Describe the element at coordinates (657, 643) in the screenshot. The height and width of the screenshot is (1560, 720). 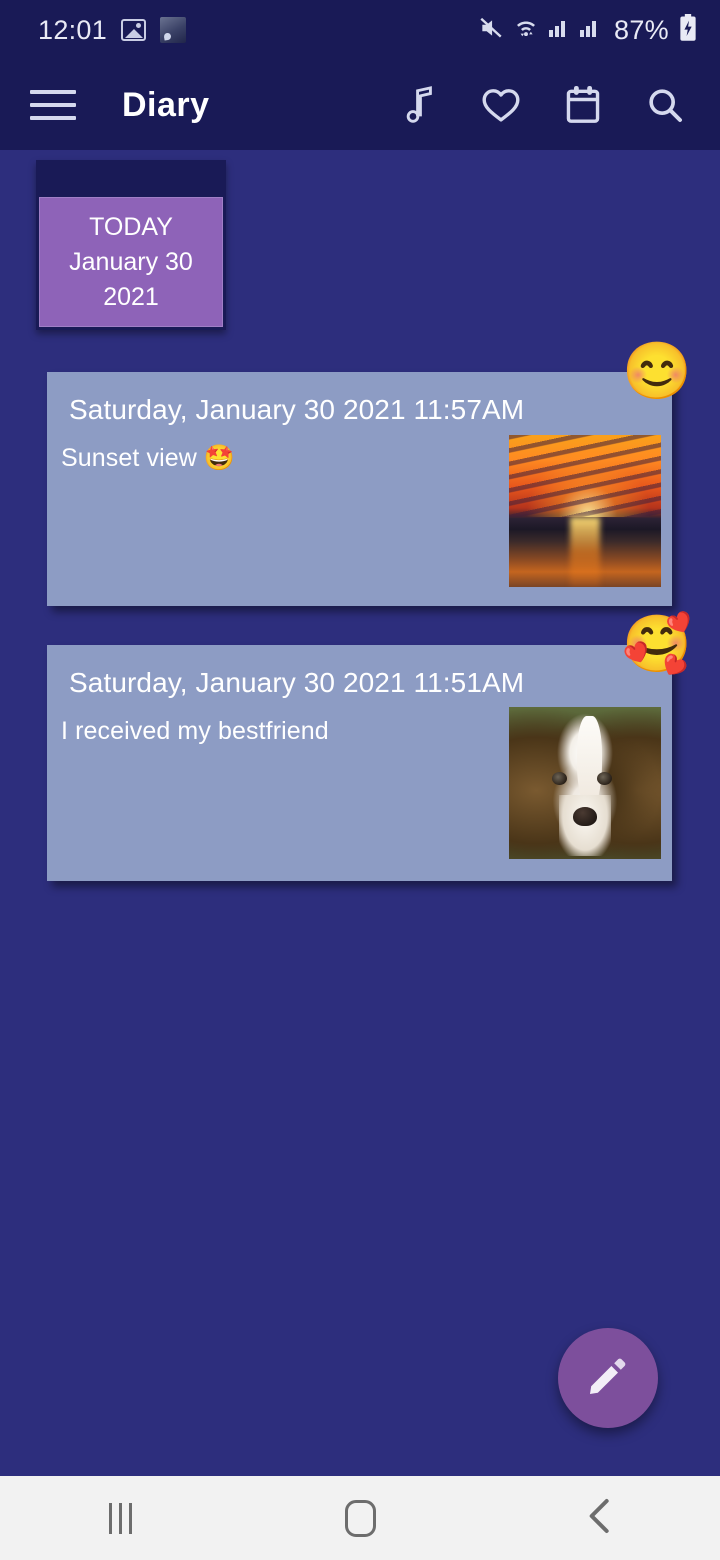
I see `mood-emoji: 🥰` at that location.